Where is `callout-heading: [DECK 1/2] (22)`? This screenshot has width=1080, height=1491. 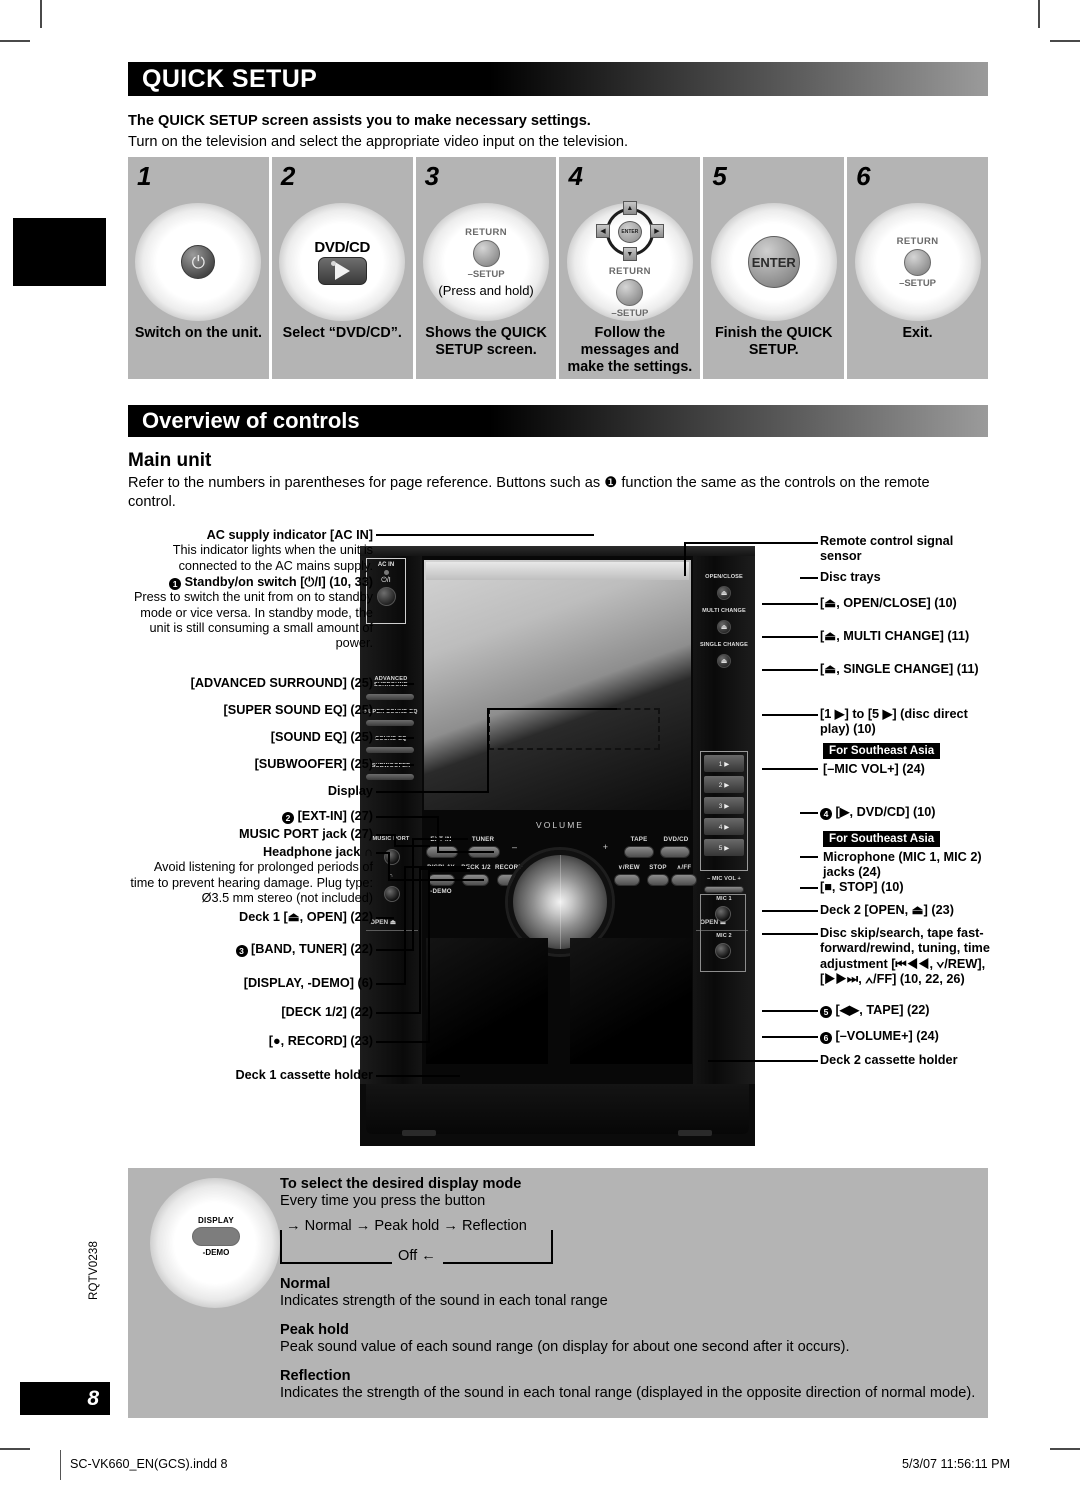 callout-heading: [DECK 1/2] (22) is located at coordinates (327, 1012).